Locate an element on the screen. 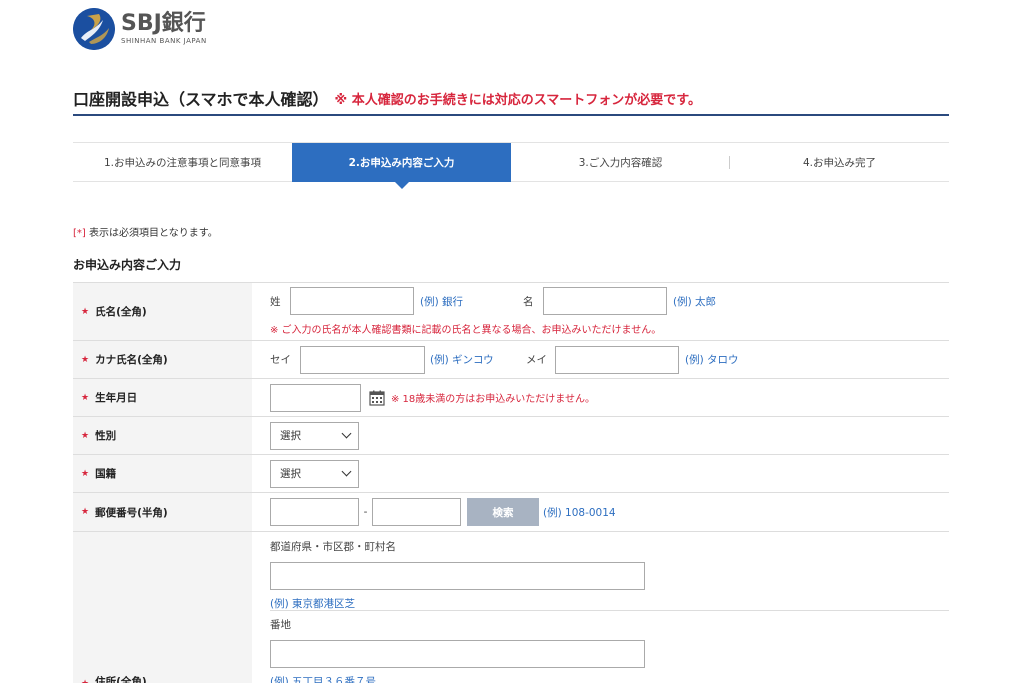  city-example: (例) 東京都港区芝 is located at coordinates (313, 604).